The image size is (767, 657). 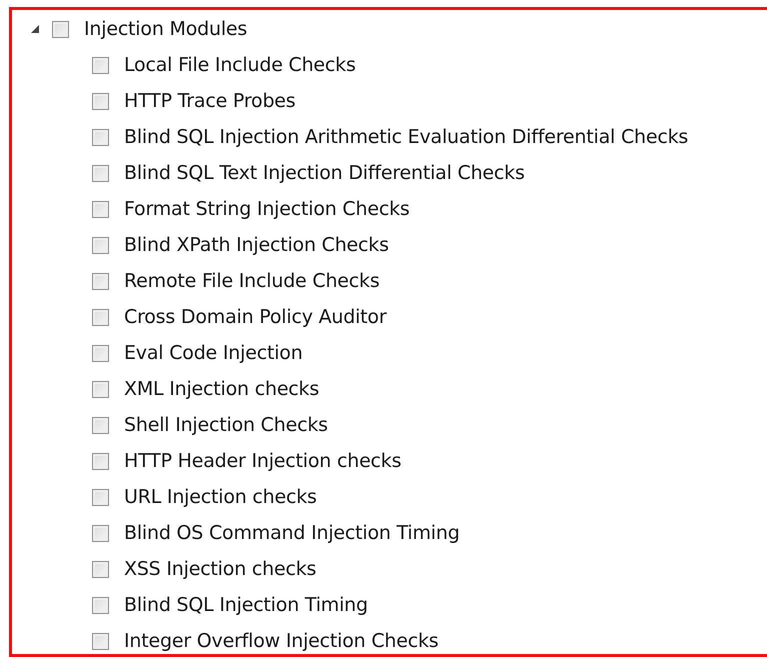 I want to click on collapse-arrow-icon, so click(x=35, y=29).